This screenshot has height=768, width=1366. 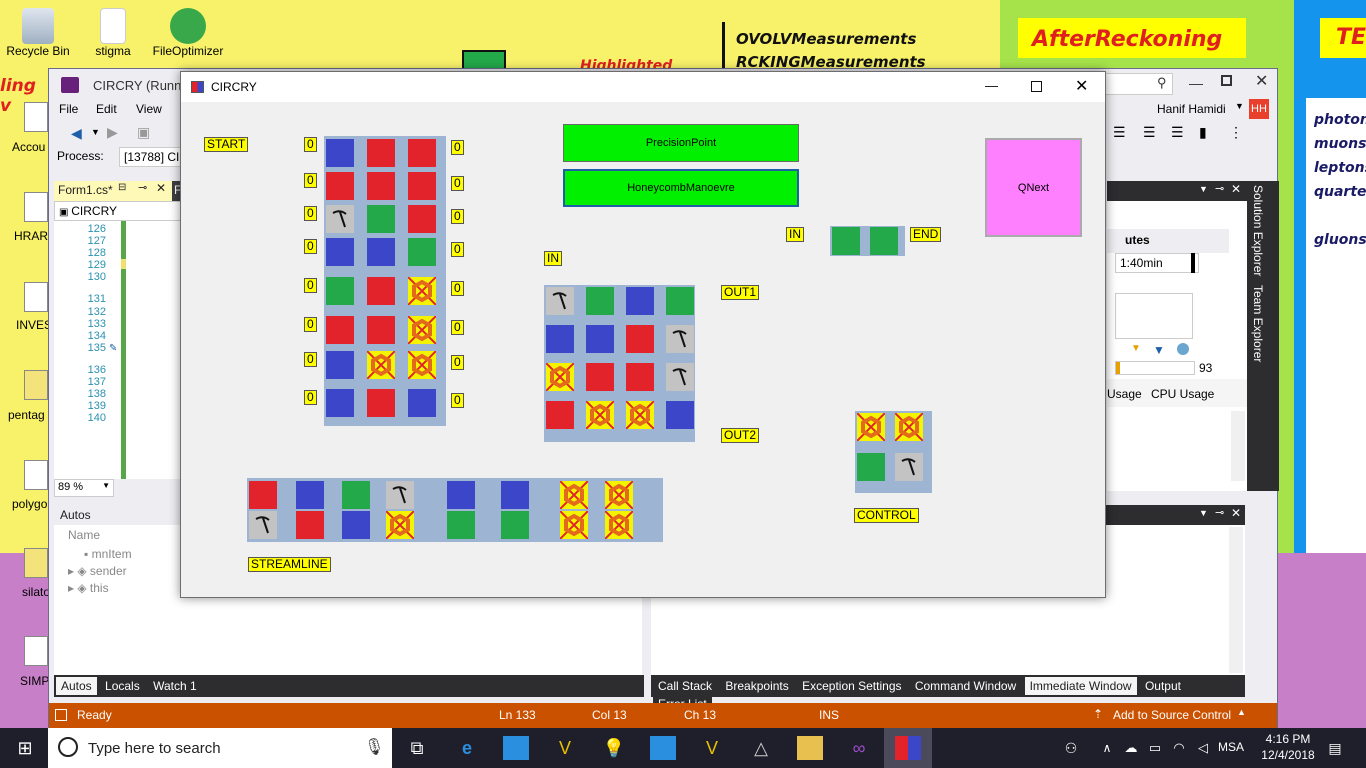 What do you see at coordinates (685, 686) in the screenshot?
I see `tab-call-stack: Call Stack` at bounding box center [685, 686].